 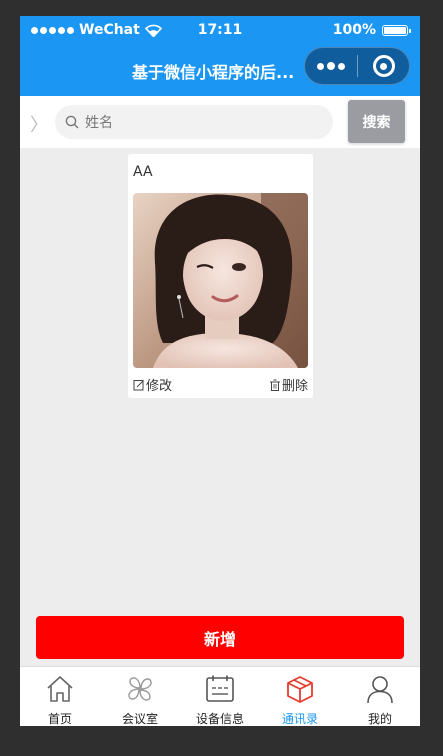 I want to click on edit-icon, so click(x=138, y=384).